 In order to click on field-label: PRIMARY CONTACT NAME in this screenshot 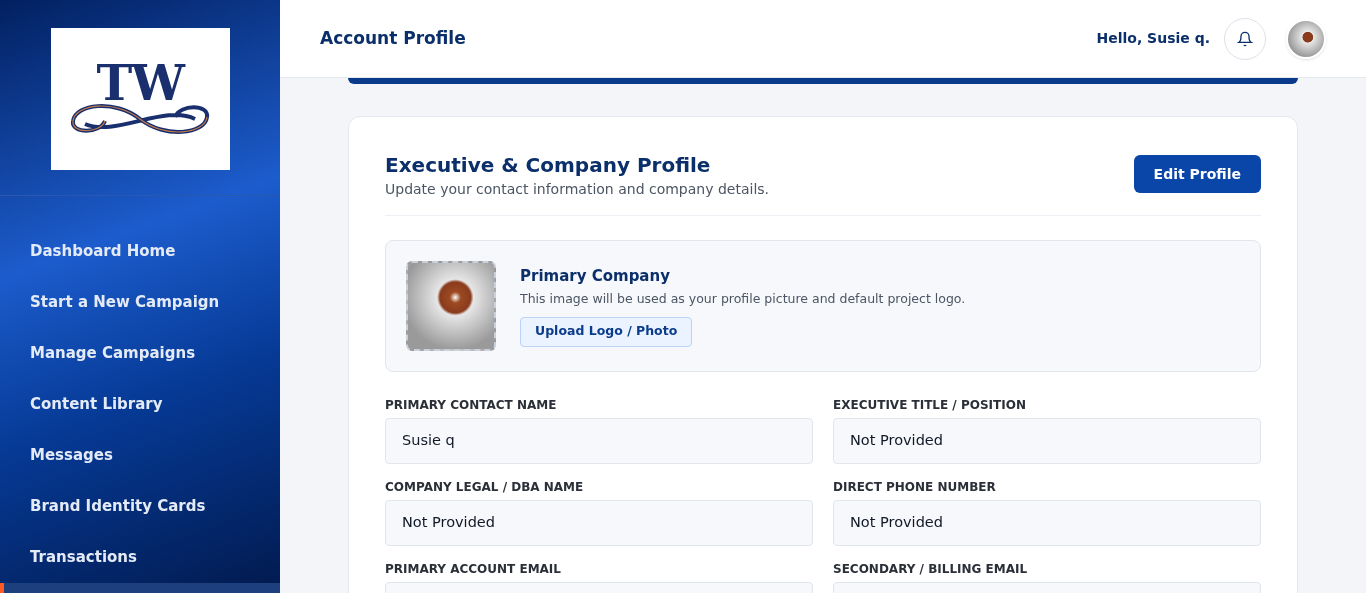, I will do `click(471, 405)`.